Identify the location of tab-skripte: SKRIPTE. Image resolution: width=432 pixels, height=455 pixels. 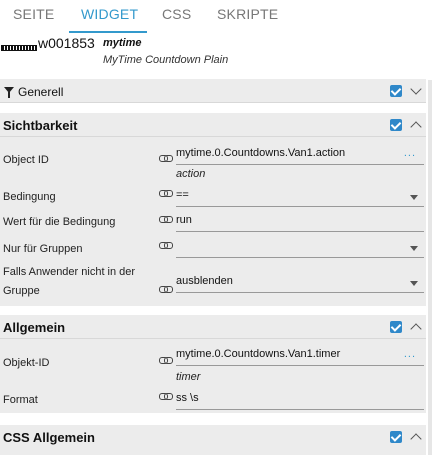
(247, 14).